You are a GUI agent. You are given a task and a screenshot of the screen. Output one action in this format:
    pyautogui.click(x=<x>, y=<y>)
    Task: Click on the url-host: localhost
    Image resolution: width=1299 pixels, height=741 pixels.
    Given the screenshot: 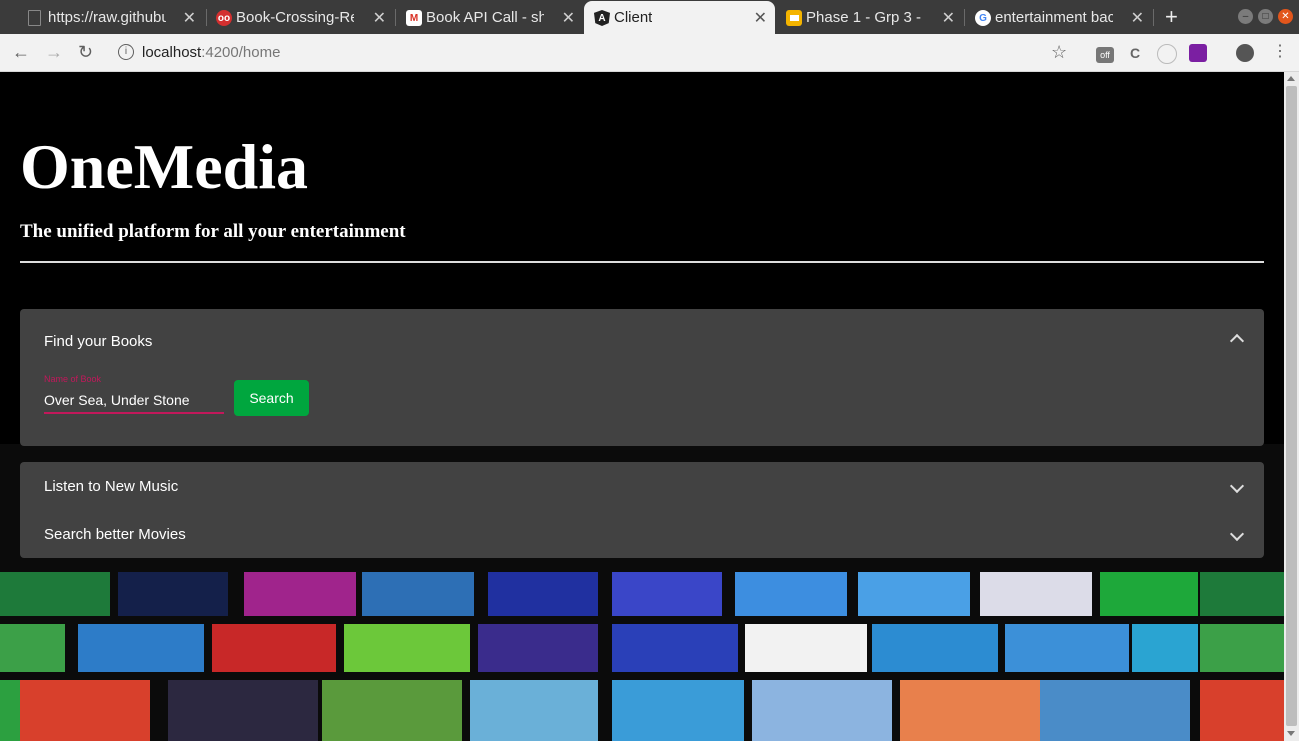 What is the action you would take?
    pyautogui.click(x=172, y=52)
    